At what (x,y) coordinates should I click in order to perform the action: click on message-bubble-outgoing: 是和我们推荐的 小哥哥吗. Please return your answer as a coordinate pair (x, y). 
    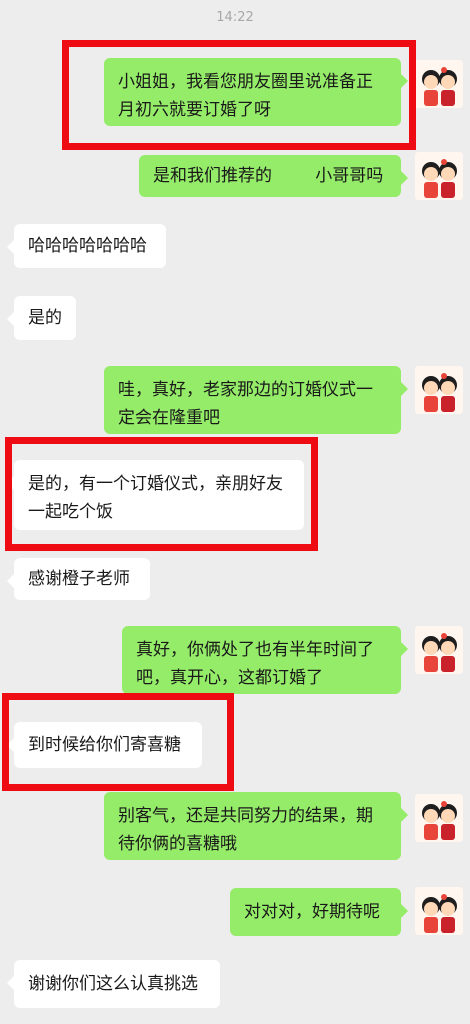
    Looking at the image, I should click on (273, 176).